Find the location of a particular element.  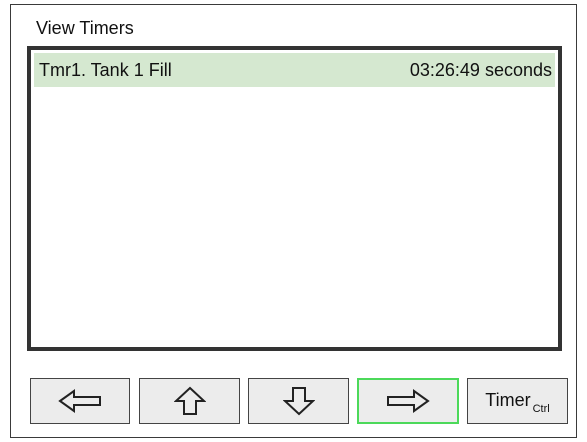

down-arrow-button is located at coordinates (298, 401).